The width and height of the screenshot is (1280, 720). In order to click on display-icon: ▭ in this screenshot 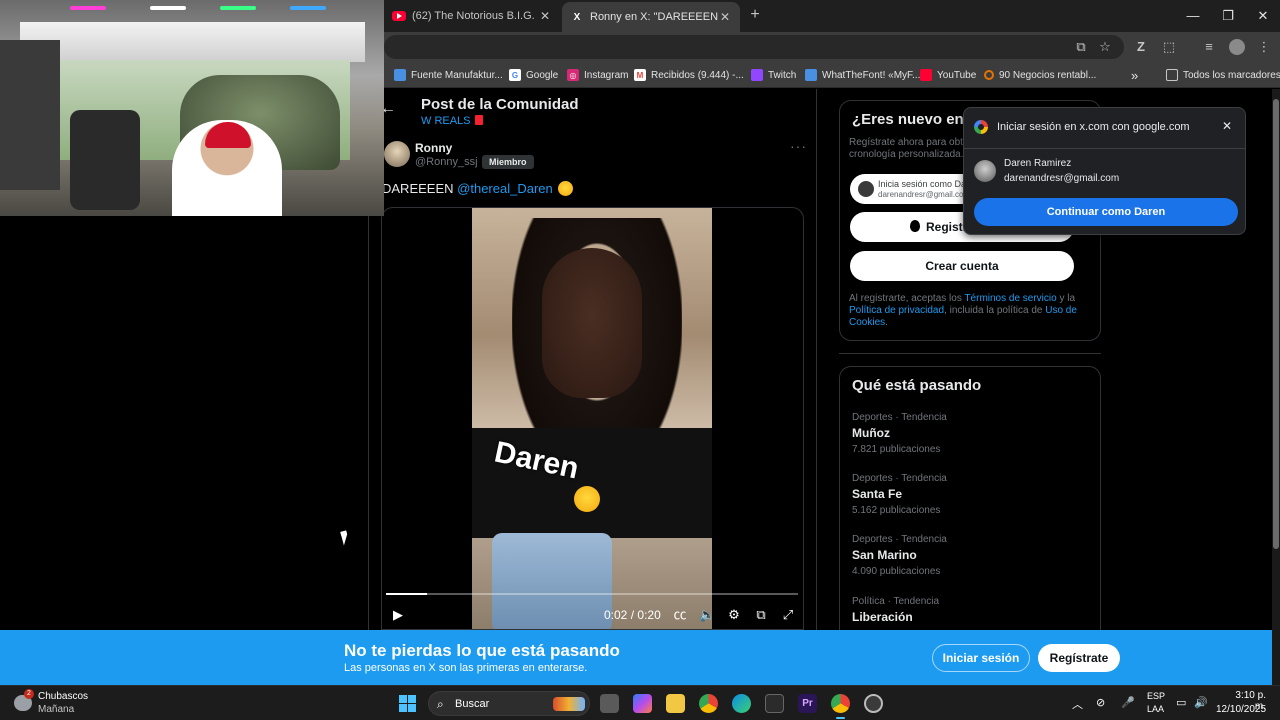, I will do `click(1181, 702)`.